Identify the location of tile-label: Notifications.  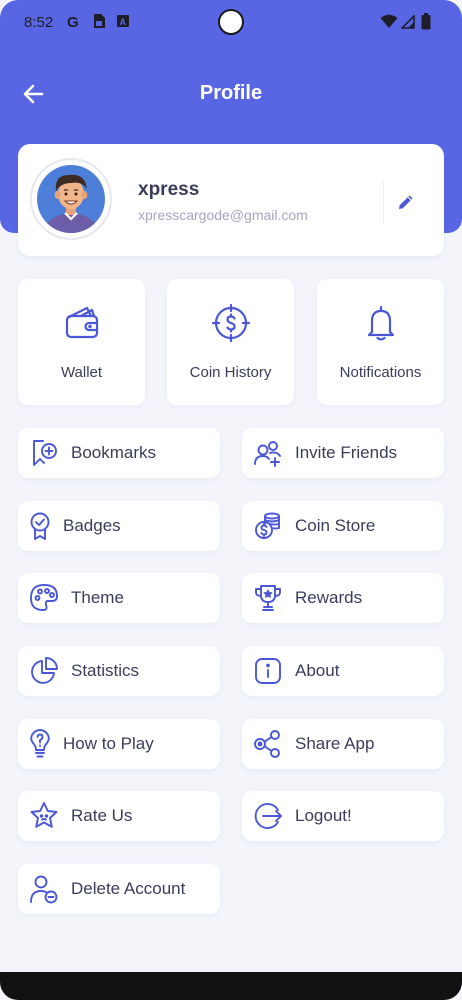
(380, 372).